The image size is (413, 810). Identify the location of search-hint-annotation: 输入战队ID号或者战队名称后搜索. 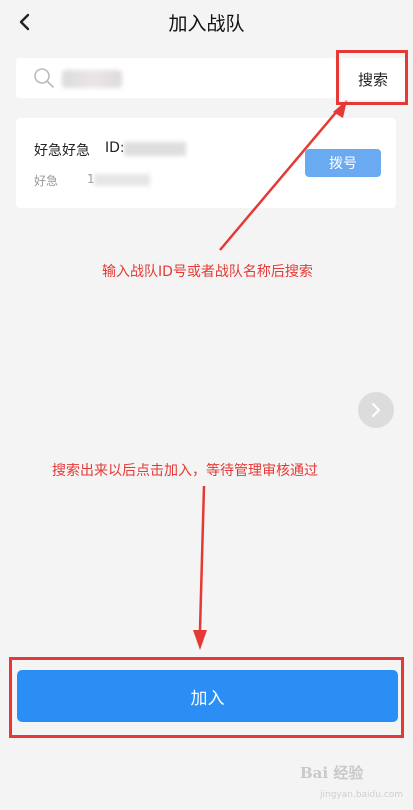
(207, 272).